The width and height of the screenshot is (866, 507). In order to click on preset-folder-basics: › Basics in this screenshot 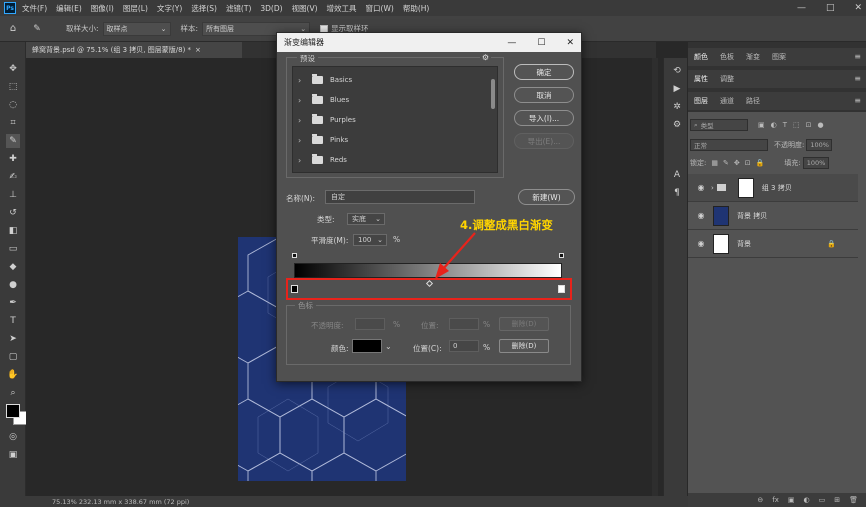, I will do `click(391, 80)`.